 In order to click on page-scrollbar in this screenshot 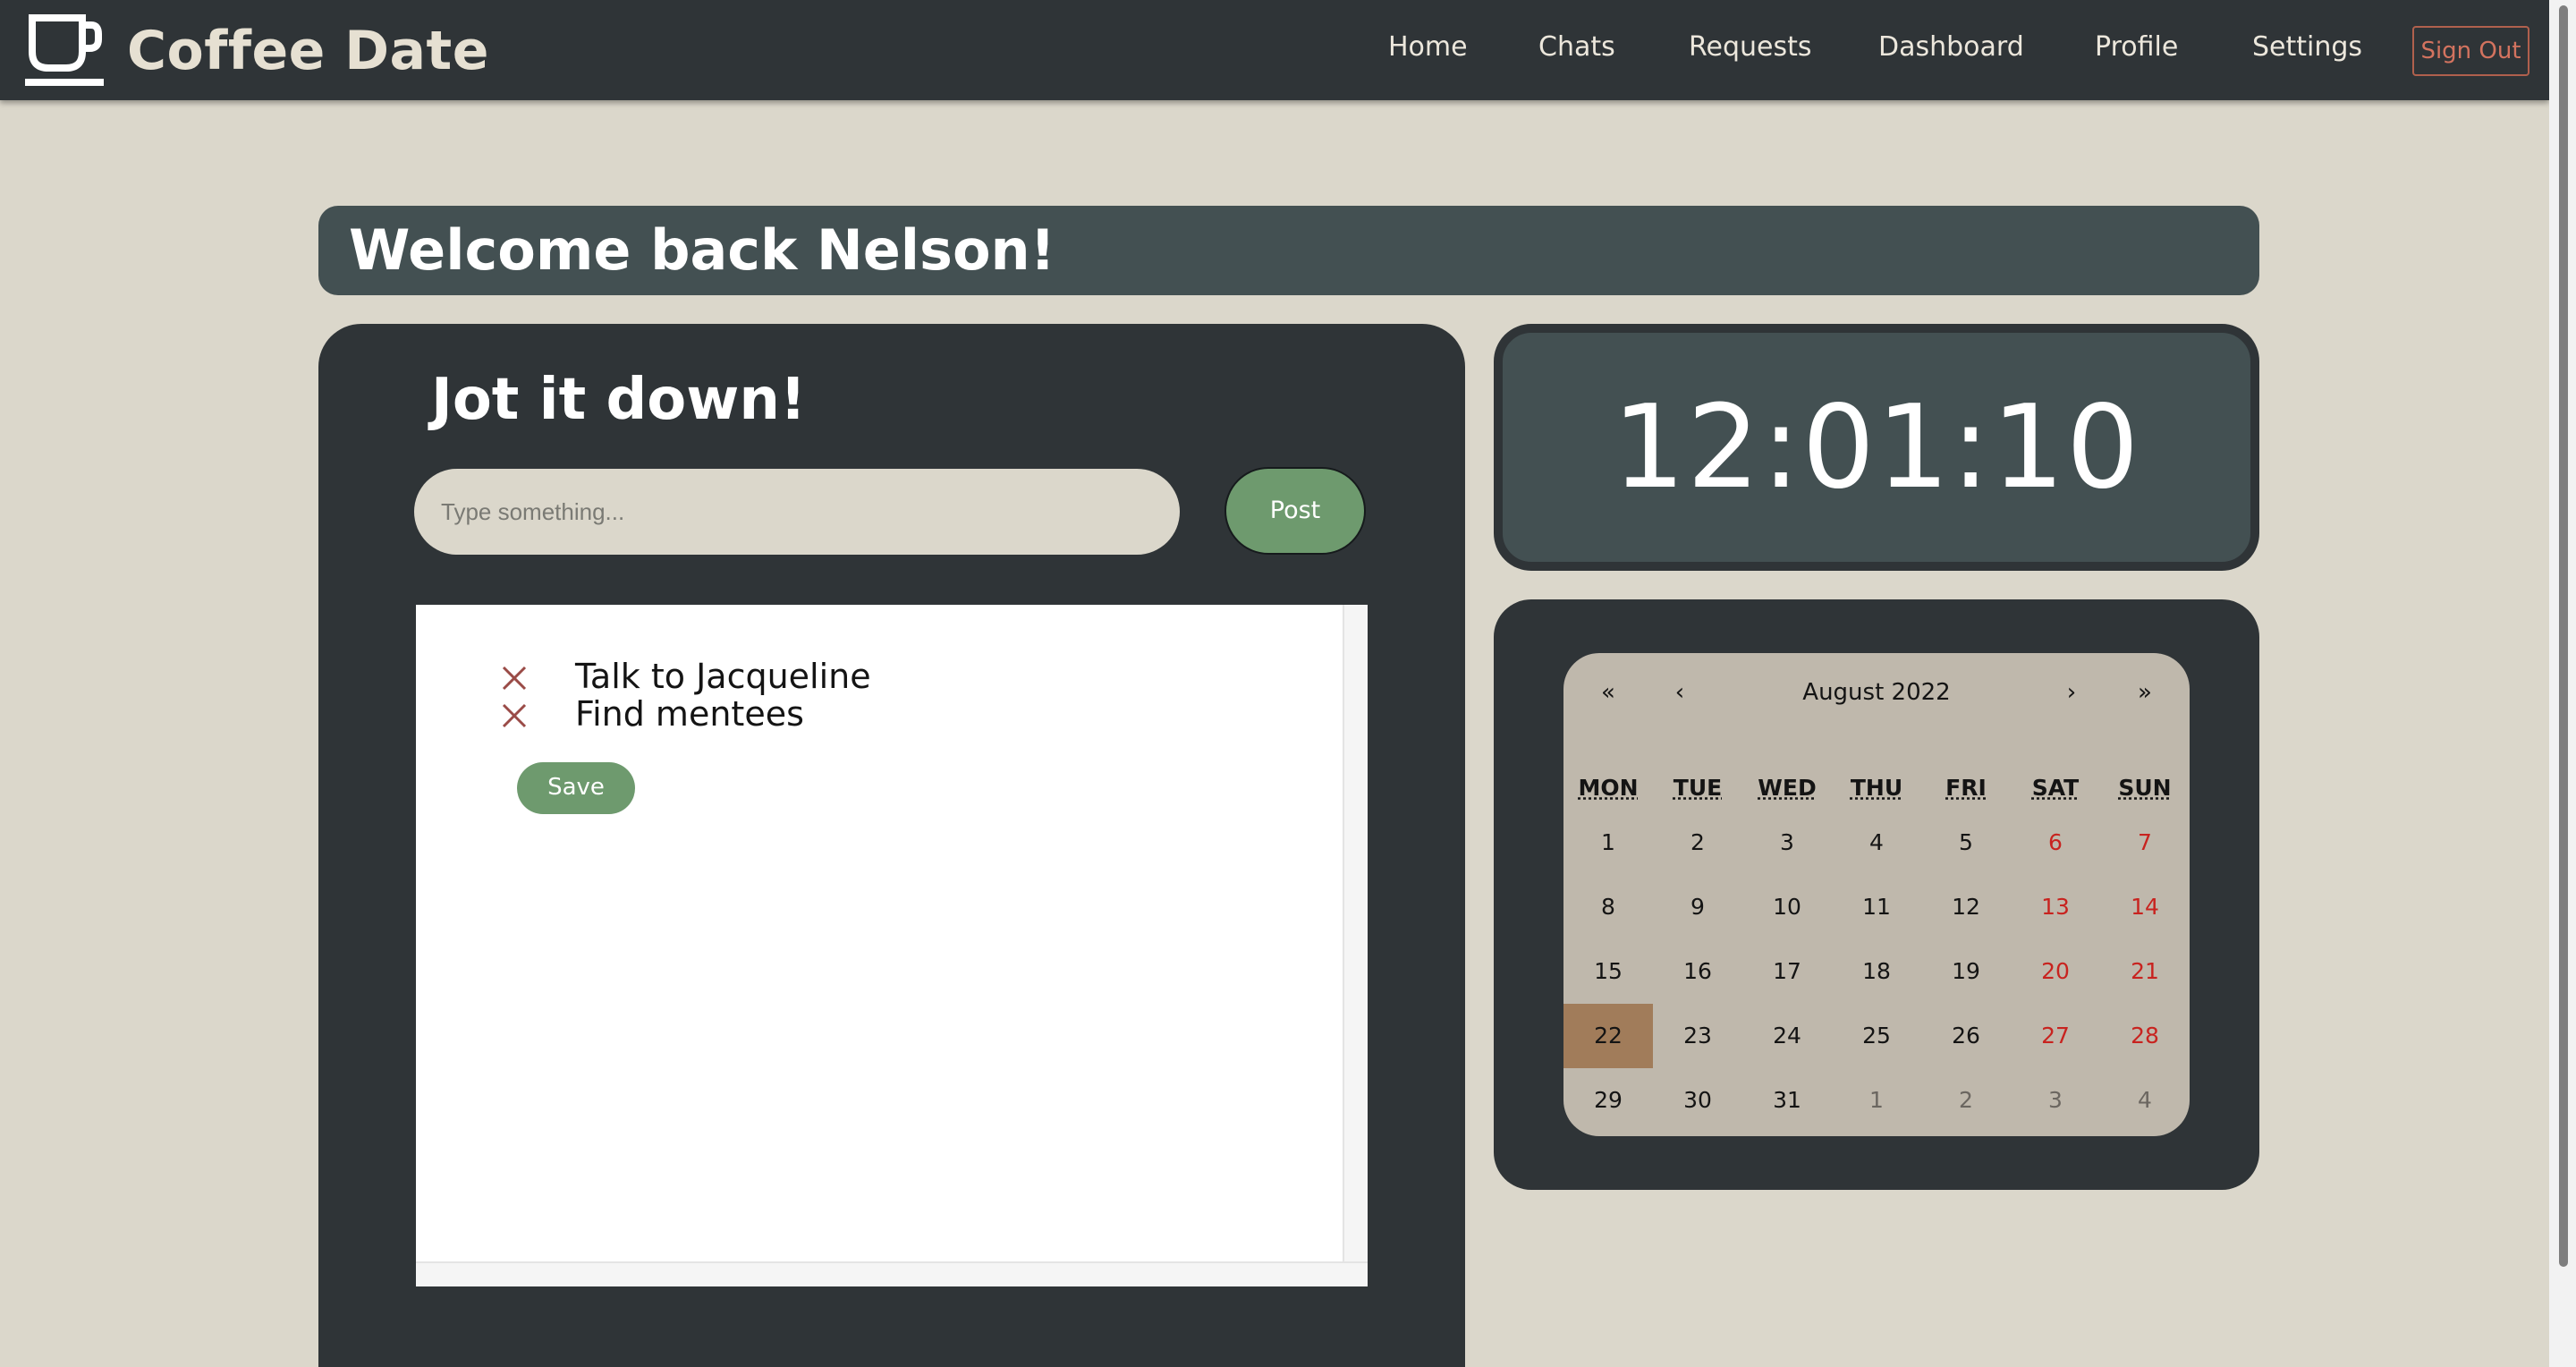, I will do `click(2562, 683)`.